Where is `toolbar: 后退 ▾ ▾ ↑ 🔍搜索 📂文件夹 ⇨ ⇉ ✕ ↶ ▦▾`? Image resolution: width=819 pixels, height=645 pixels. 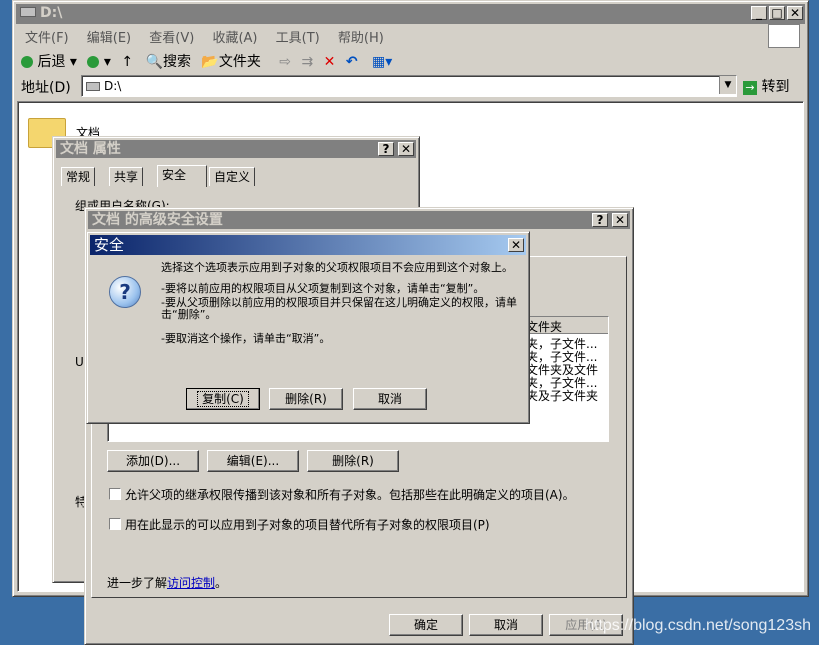 toolbar: 后退 ▾ ▾ ↑ 🔍搜索 📂文件夹 ⇨ ⇉ ✕ ↶ ▦▾ is located at coordinates (206, 61).